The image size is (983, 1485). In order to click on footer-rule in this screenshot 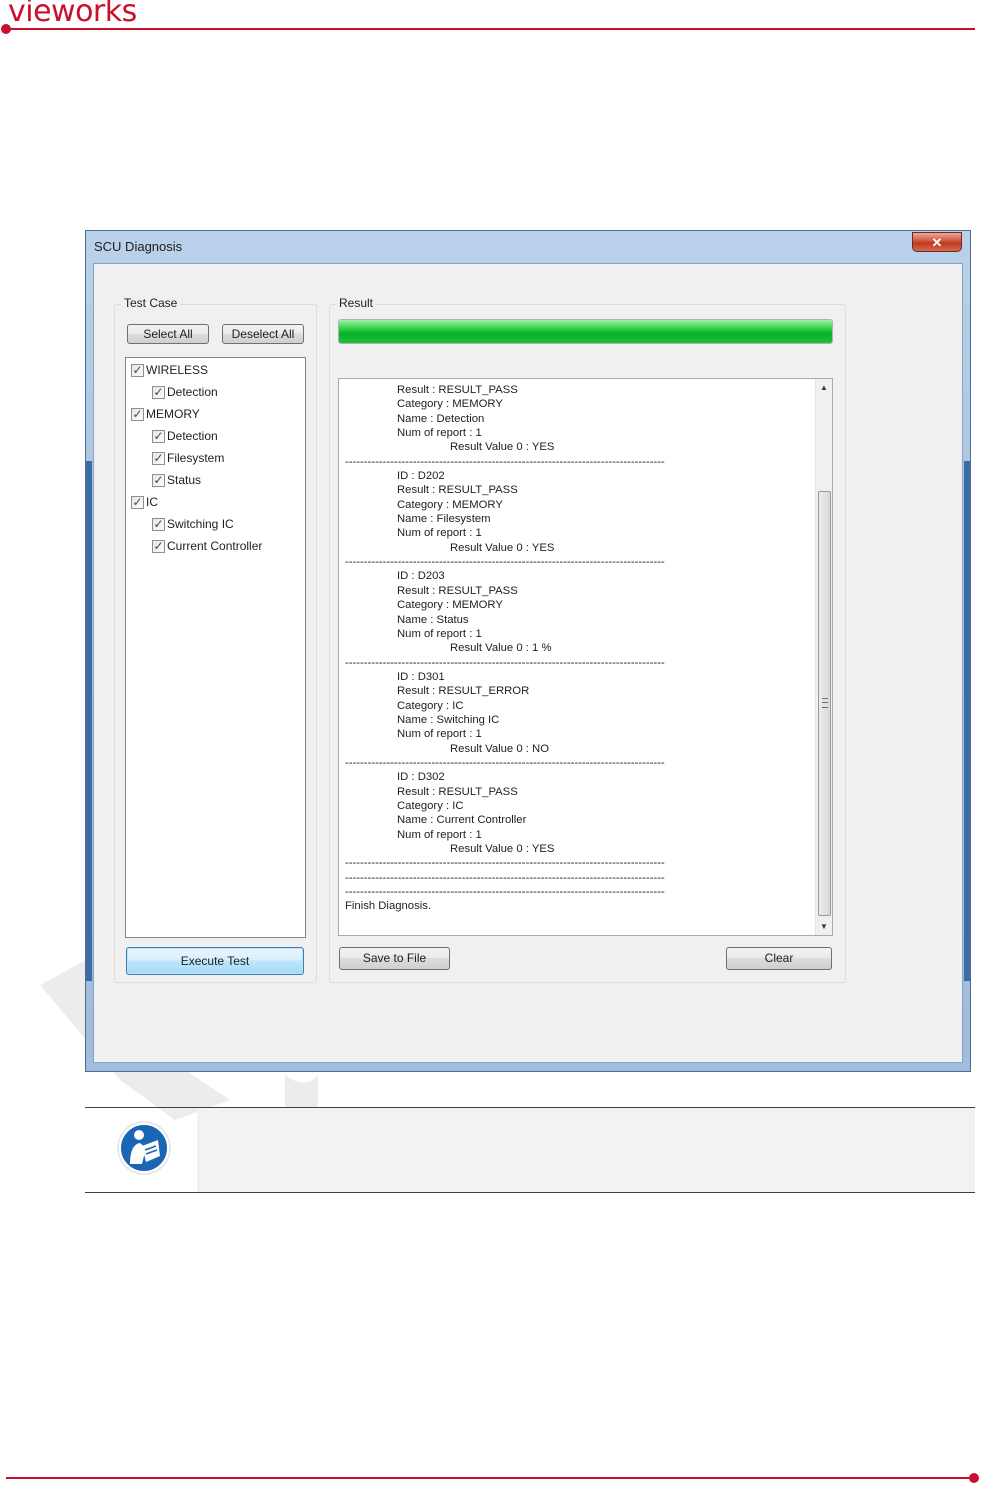, I will do `click(490, 1478)`.